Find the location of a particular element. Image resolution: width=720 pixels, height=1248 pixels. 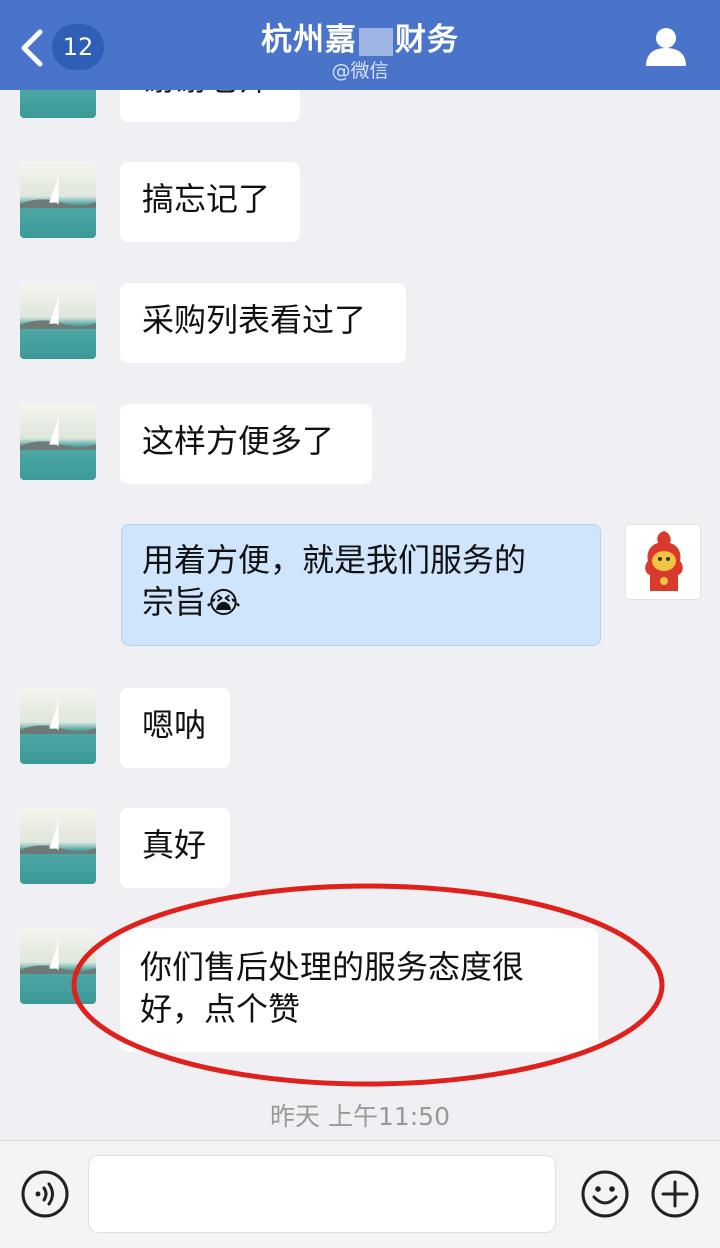

my-avatar is located at coordinates (663, 562).